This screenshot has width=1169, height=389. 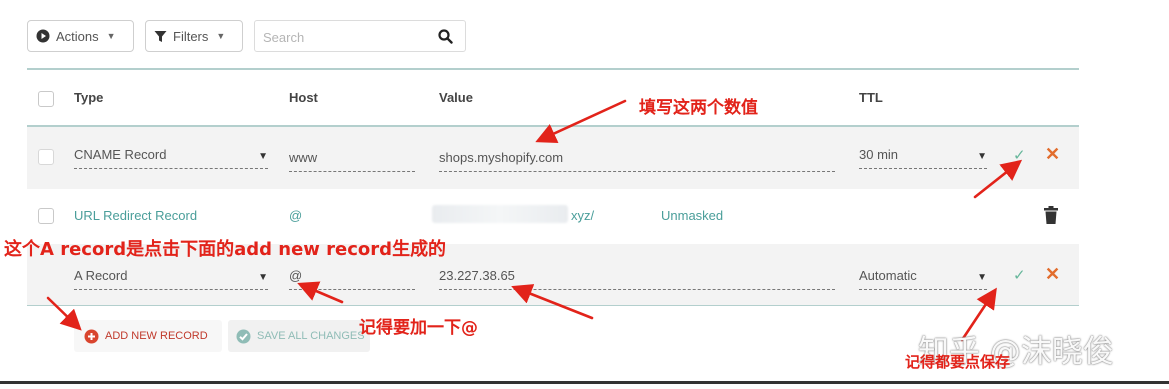 I want to click on check-circle-icon, so click(x=243, y=336).